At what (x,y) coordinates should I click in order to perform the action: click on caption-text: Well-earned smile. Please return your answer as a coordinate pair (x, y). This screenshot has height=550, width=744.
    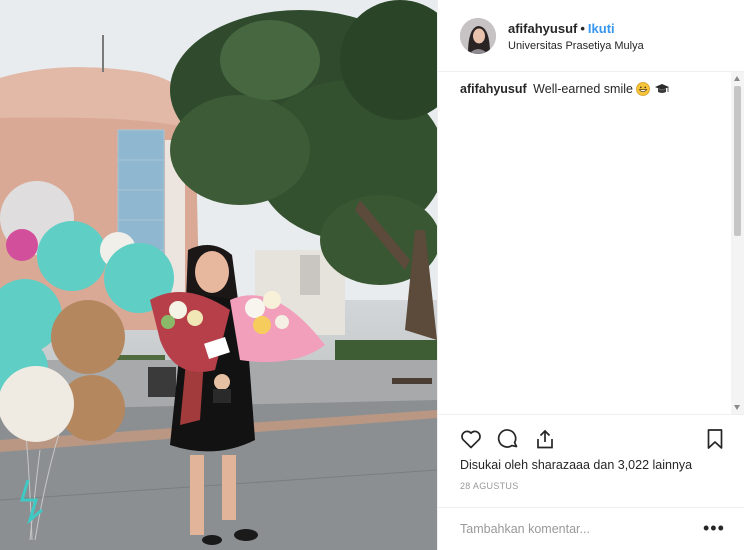
    Looking at the image, I should click on (583, 89).